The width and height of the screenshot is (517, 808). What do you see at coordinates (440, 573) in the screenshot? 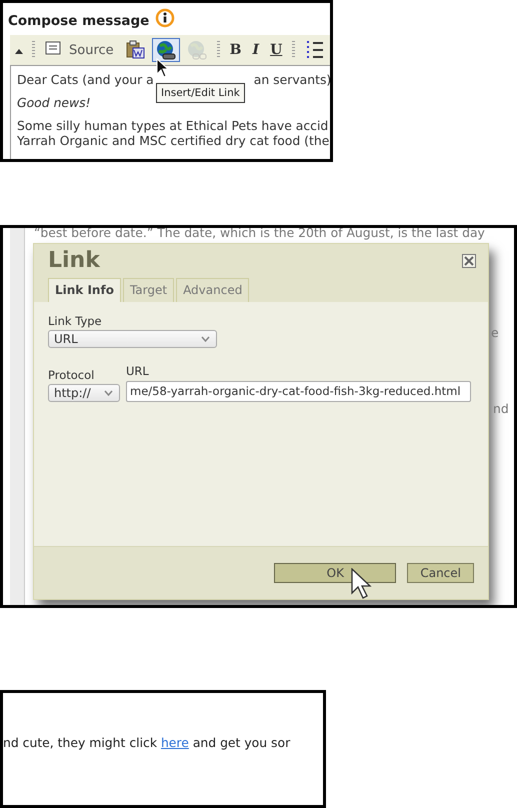
I see `cancel-button: Cancel` at bounding box center [440, 573].